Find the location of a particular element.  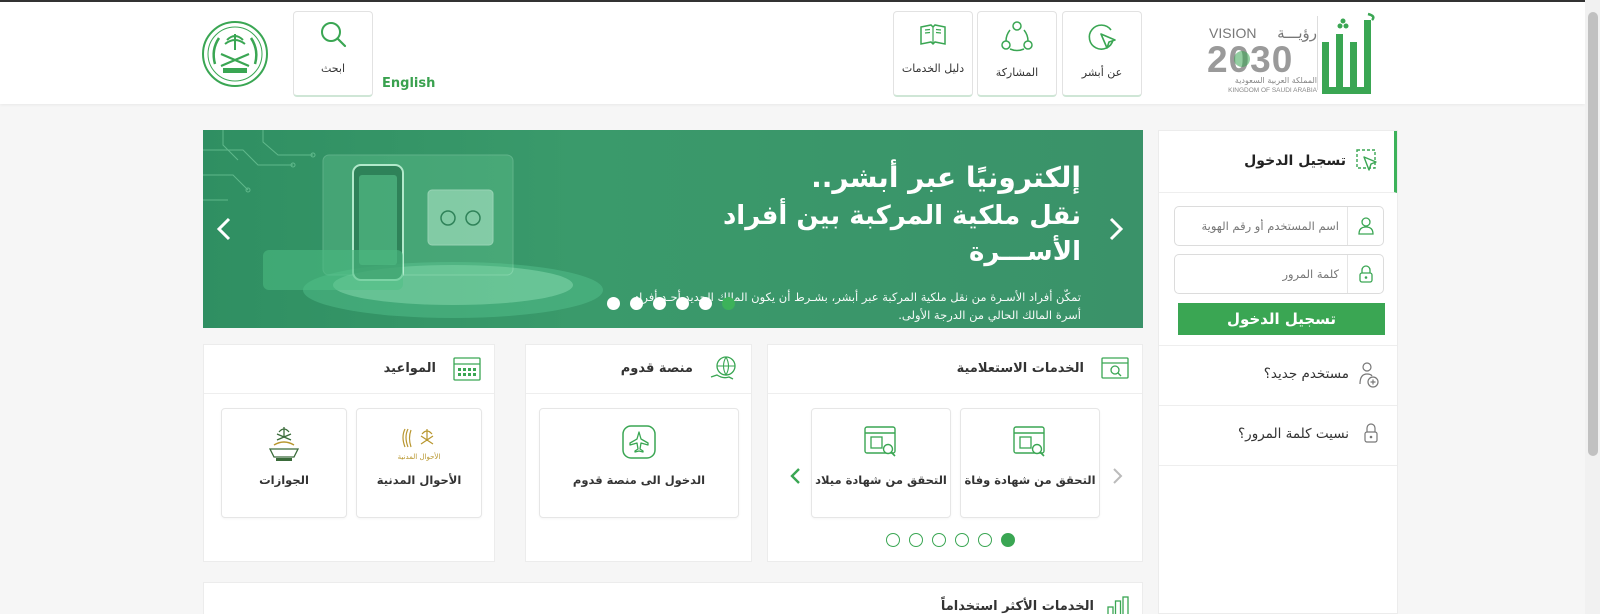

nav-label: عن أبشر is located at coordinates (1102, 72).